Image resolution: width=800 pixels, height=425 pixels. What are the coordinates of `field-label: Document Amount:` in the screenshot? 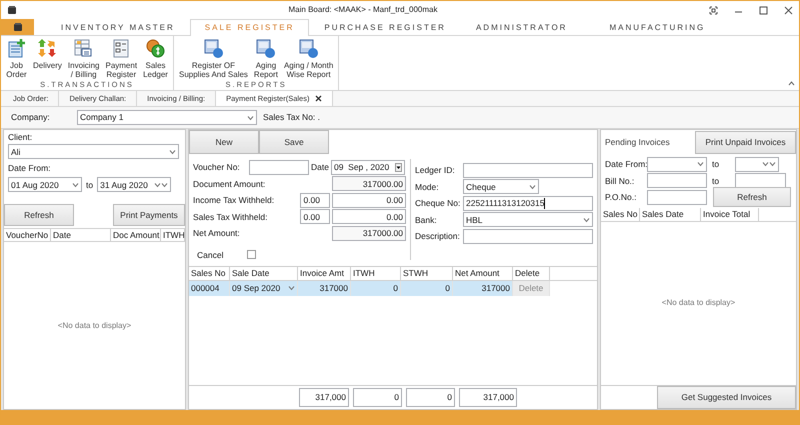 It's located at (229, 183).